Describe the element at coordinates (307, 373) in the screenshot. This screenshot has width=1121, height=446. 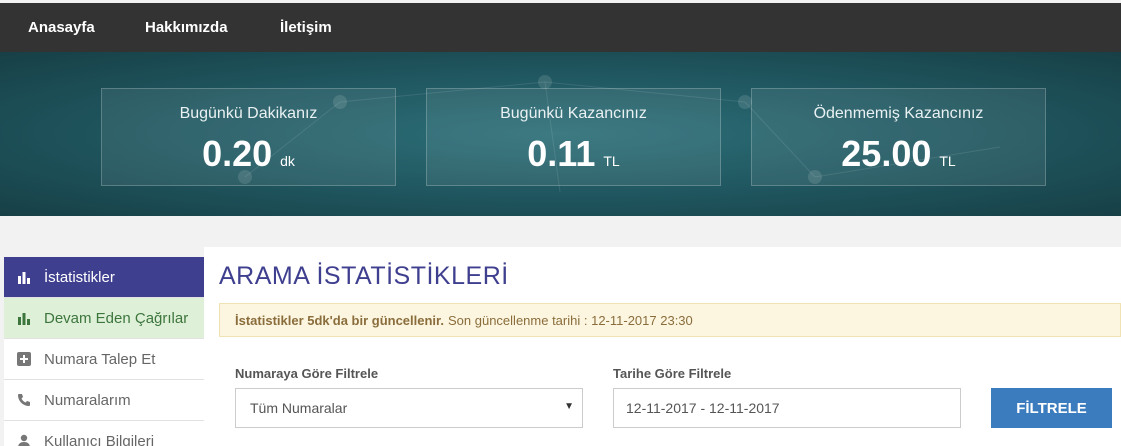
I see `number-filter-label: Numaraya Göre Filtrele` at that location.